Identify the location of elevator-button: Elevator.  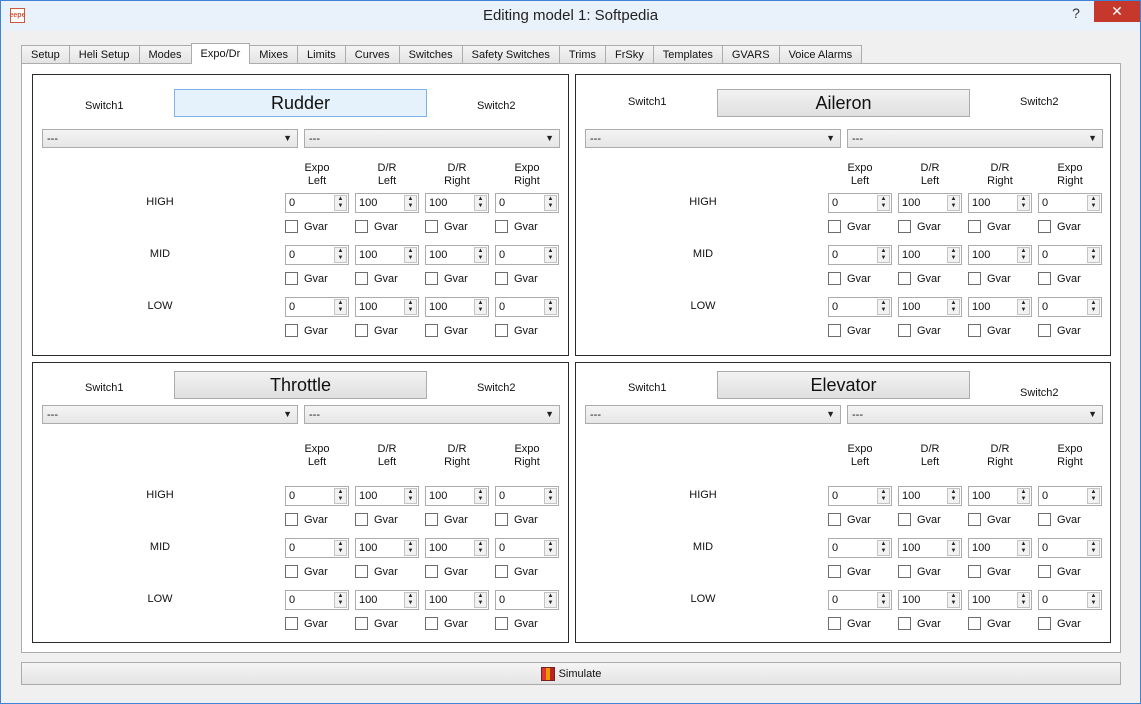
(843, 385).